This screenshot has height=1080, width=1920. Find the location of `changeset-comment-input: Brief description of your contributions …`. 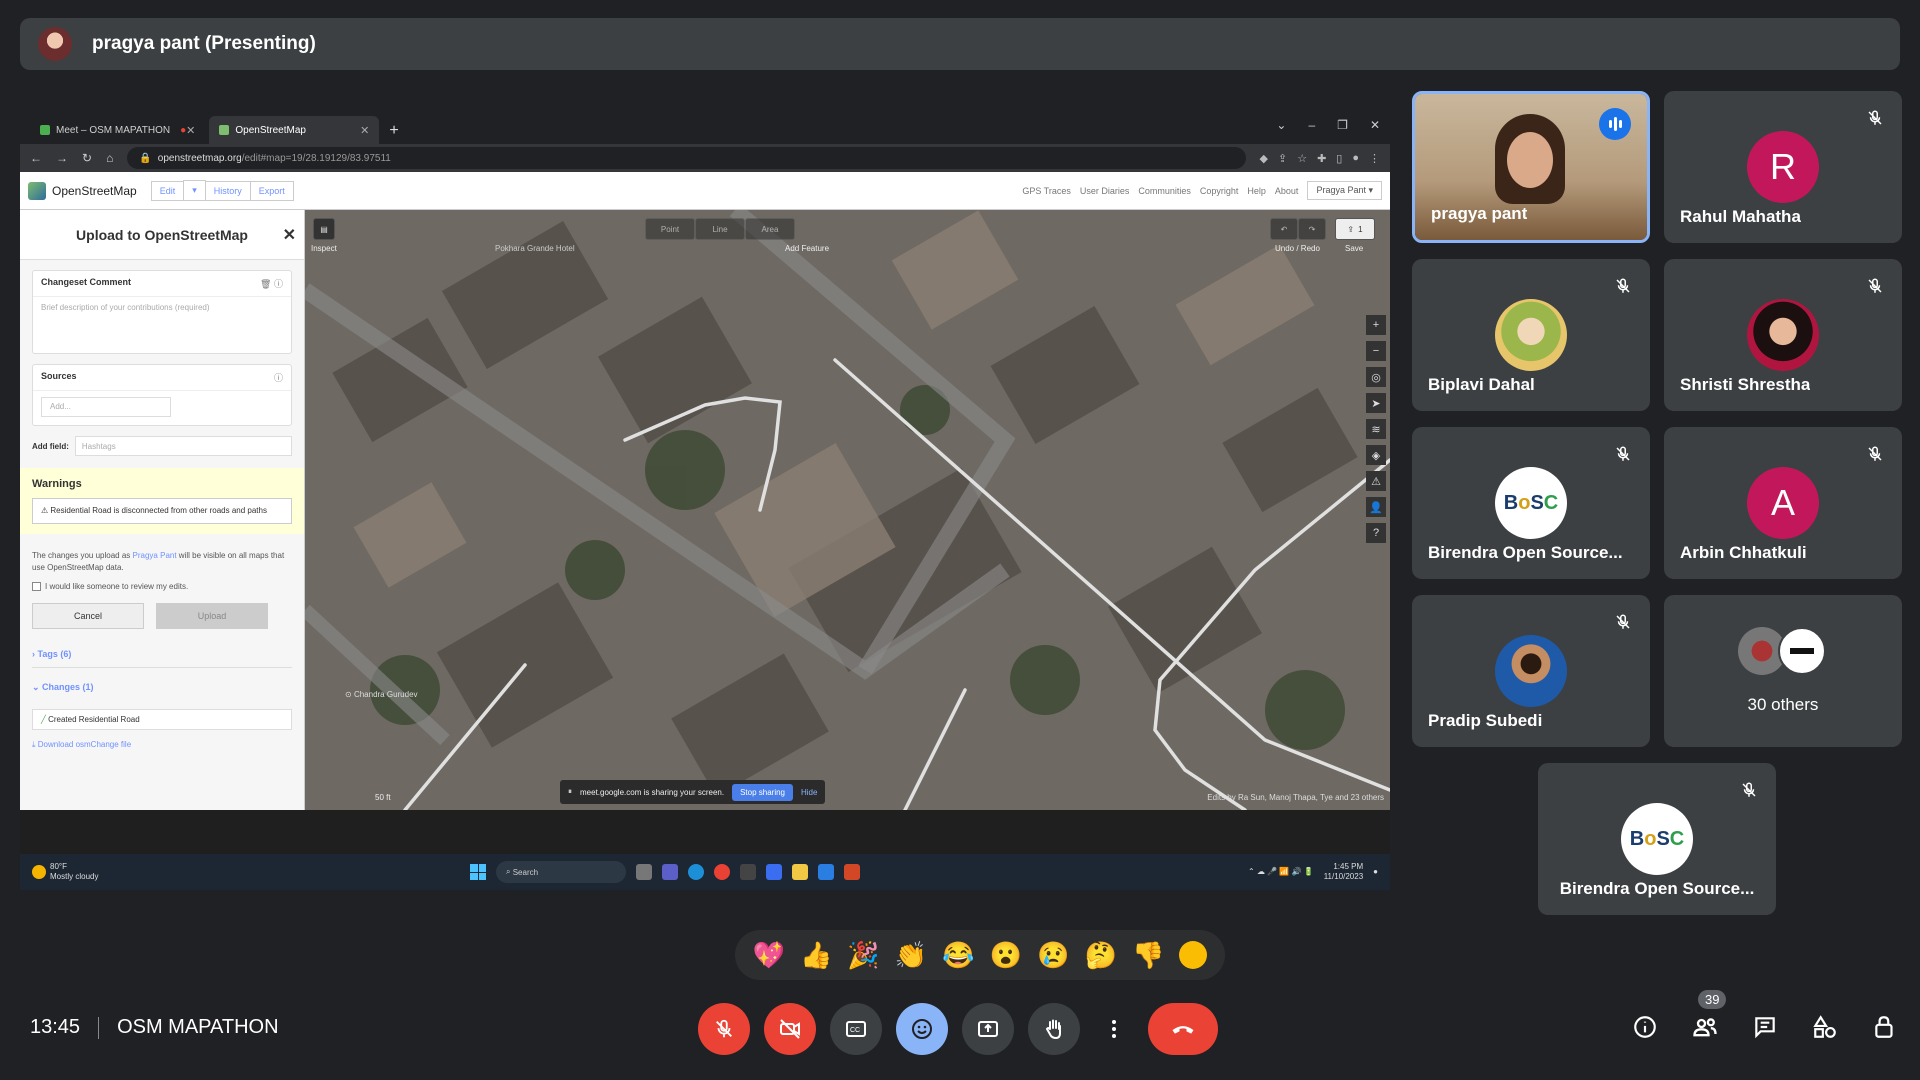

changeset-comment-input: Brief description of your contributions … is located at coordinates (162, 325).